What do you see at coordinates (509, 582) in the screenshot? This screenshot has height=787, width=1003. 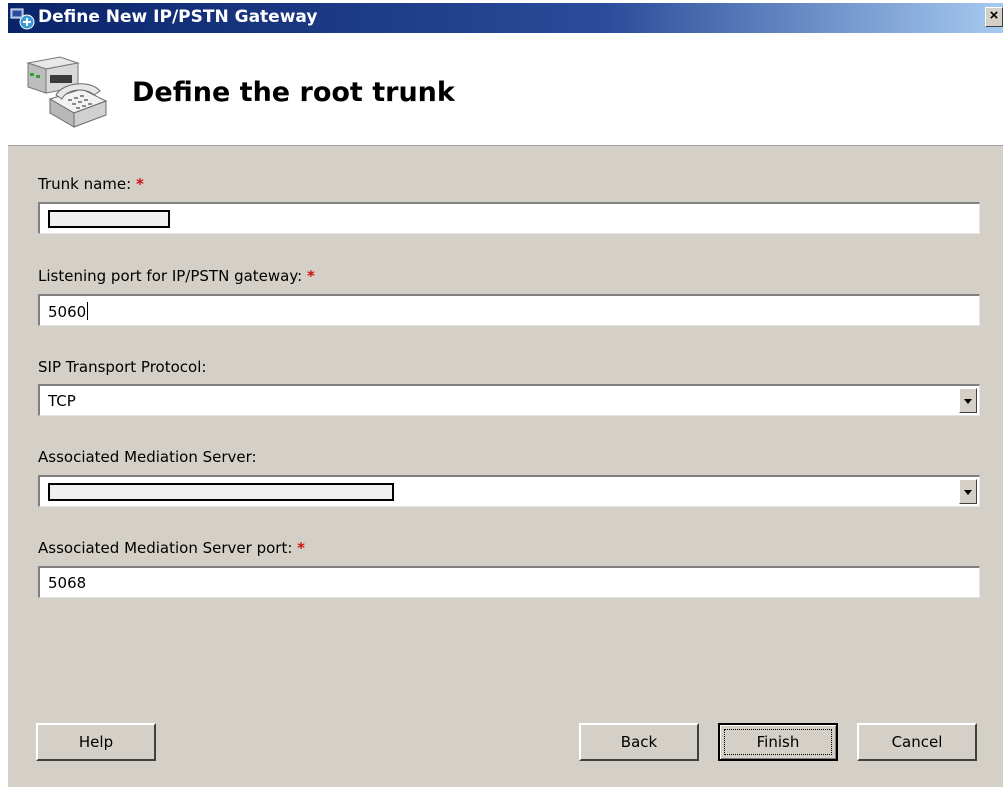 I see `mediation-port-input: 5068` at bounding box center [509, 582].